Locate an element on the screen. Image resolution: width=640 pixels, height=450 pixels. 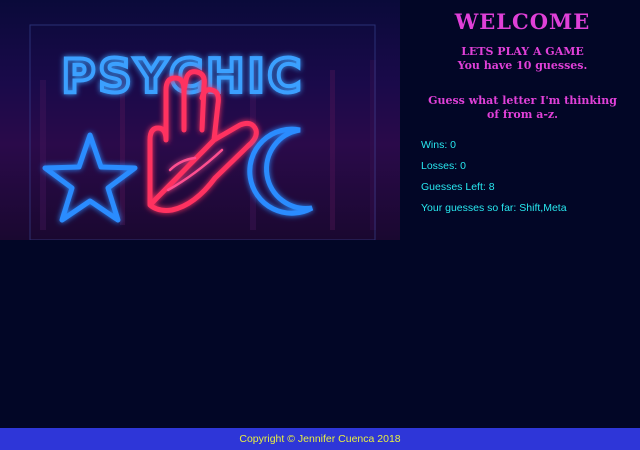
guesses-left-value: 8 is located at coordinates (491, 187).